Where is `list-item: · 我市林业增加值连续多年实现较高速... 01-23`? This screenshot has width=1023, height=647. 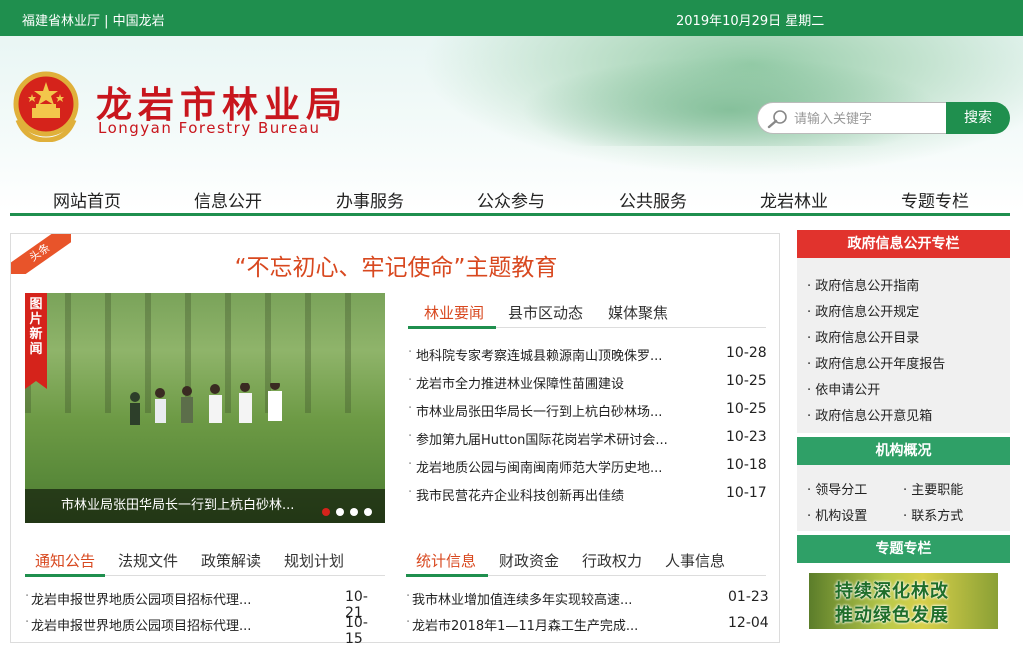 list-item: · 我市林业增加值连续多年实现较高速... 01-23 is located at coordinates (588, 599).